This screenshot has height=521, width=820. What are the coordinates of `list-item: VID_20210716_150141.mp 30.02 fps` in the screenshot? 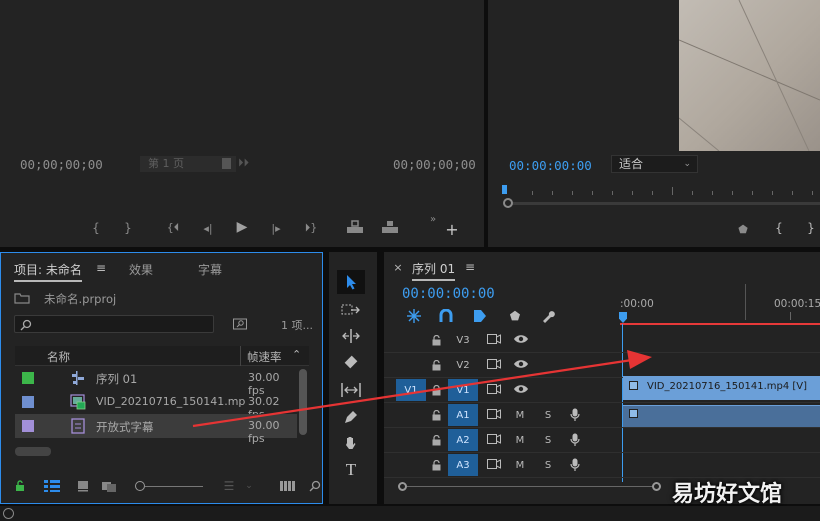 It's located at (156, 405).